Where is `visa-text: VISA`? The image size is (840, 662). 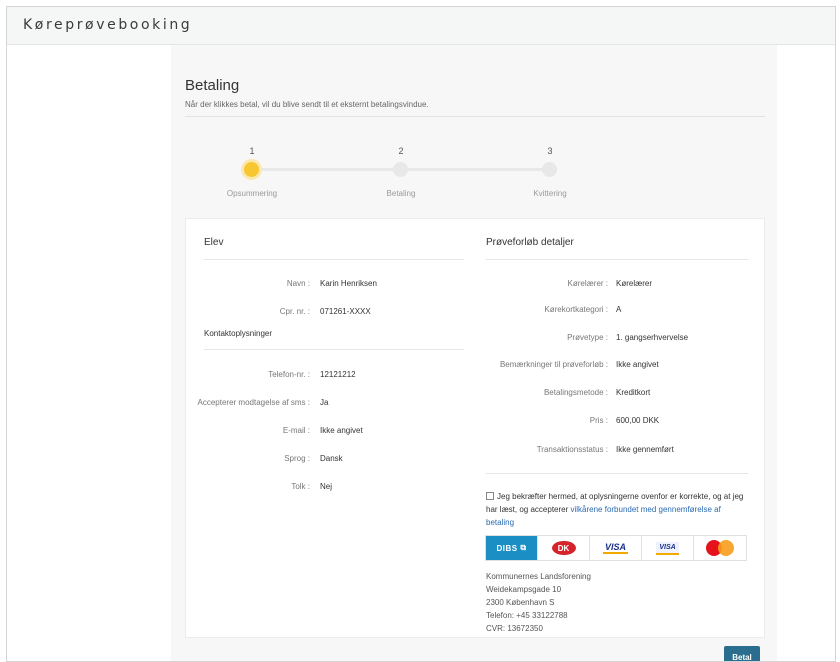 visa-text: VISA is located at coordinates (615, 548).